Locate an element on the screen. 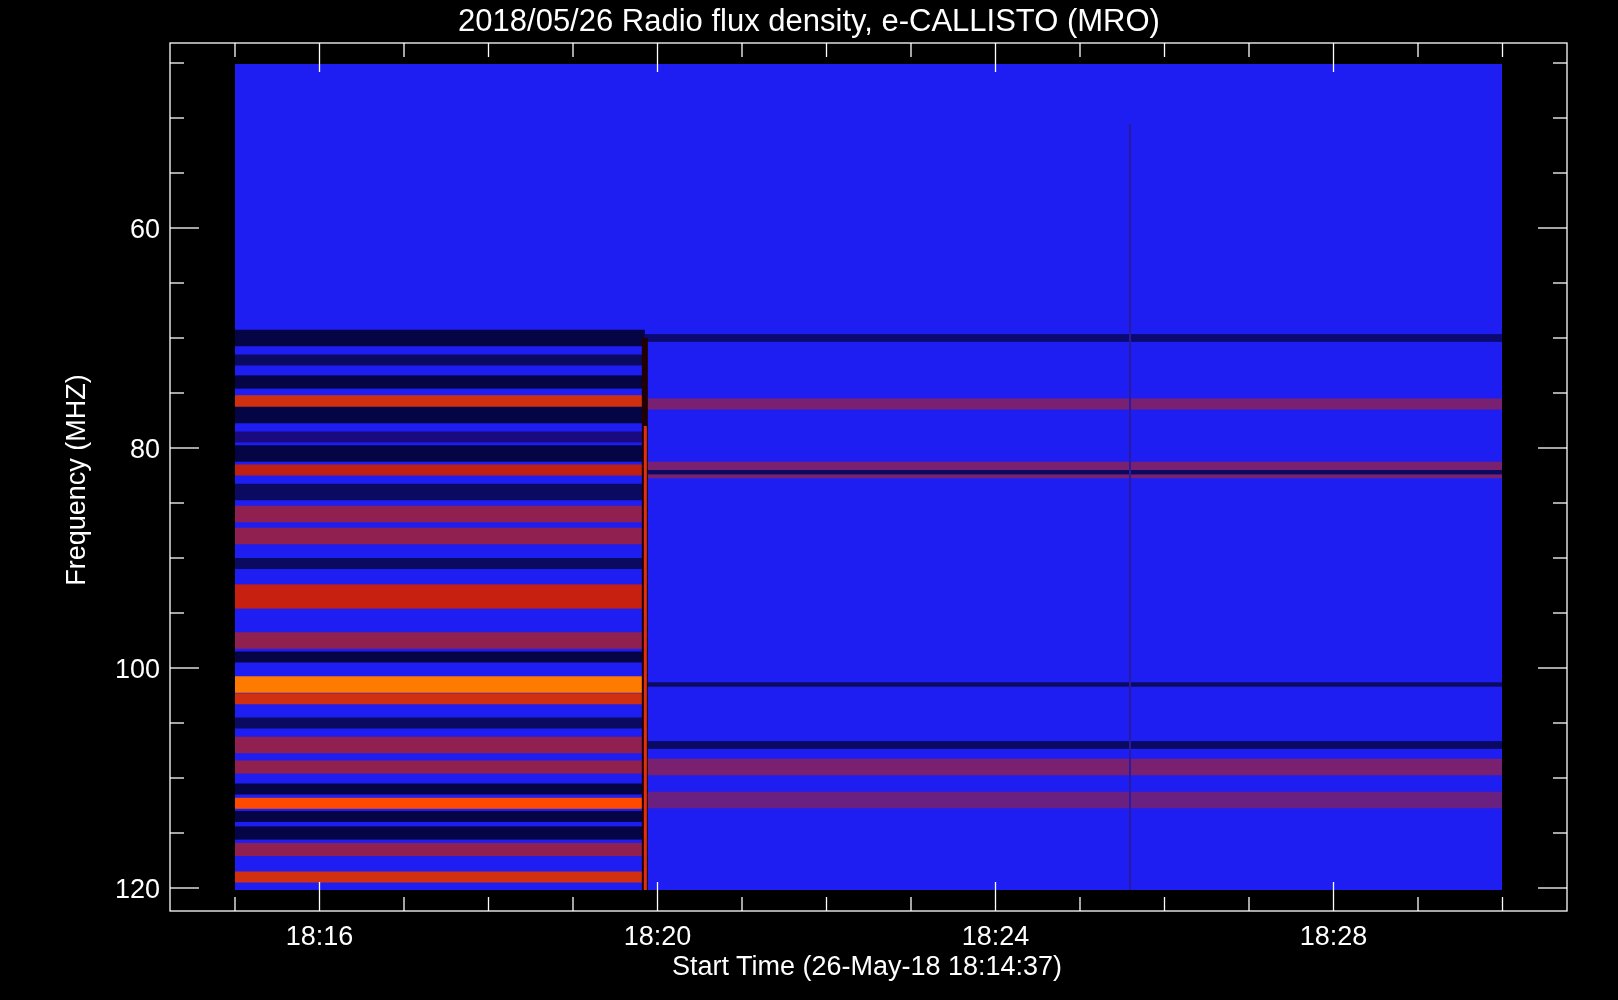 This screenshot has width=1618, height=1000. x-tick-label: 18:24 is located at coordinates (995, 936).